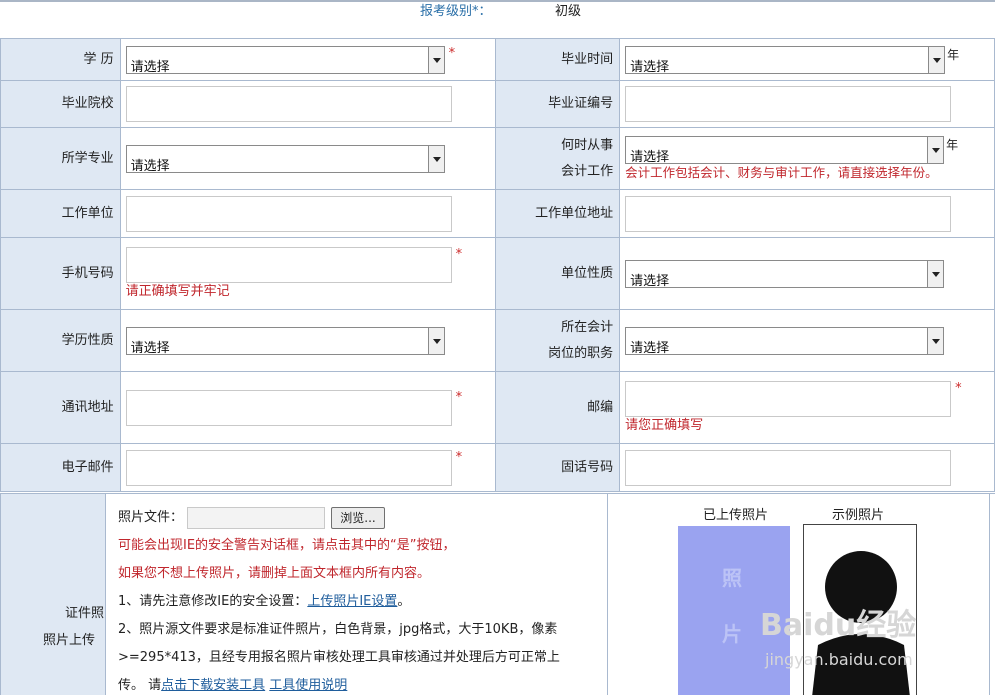 The width and height of the screenshot is (995, 695). What do you see at coordinates (736, 515) in the screenshot?
I see `uploaded-photo-label: 已上传照片` at bounding box center [736, 515].